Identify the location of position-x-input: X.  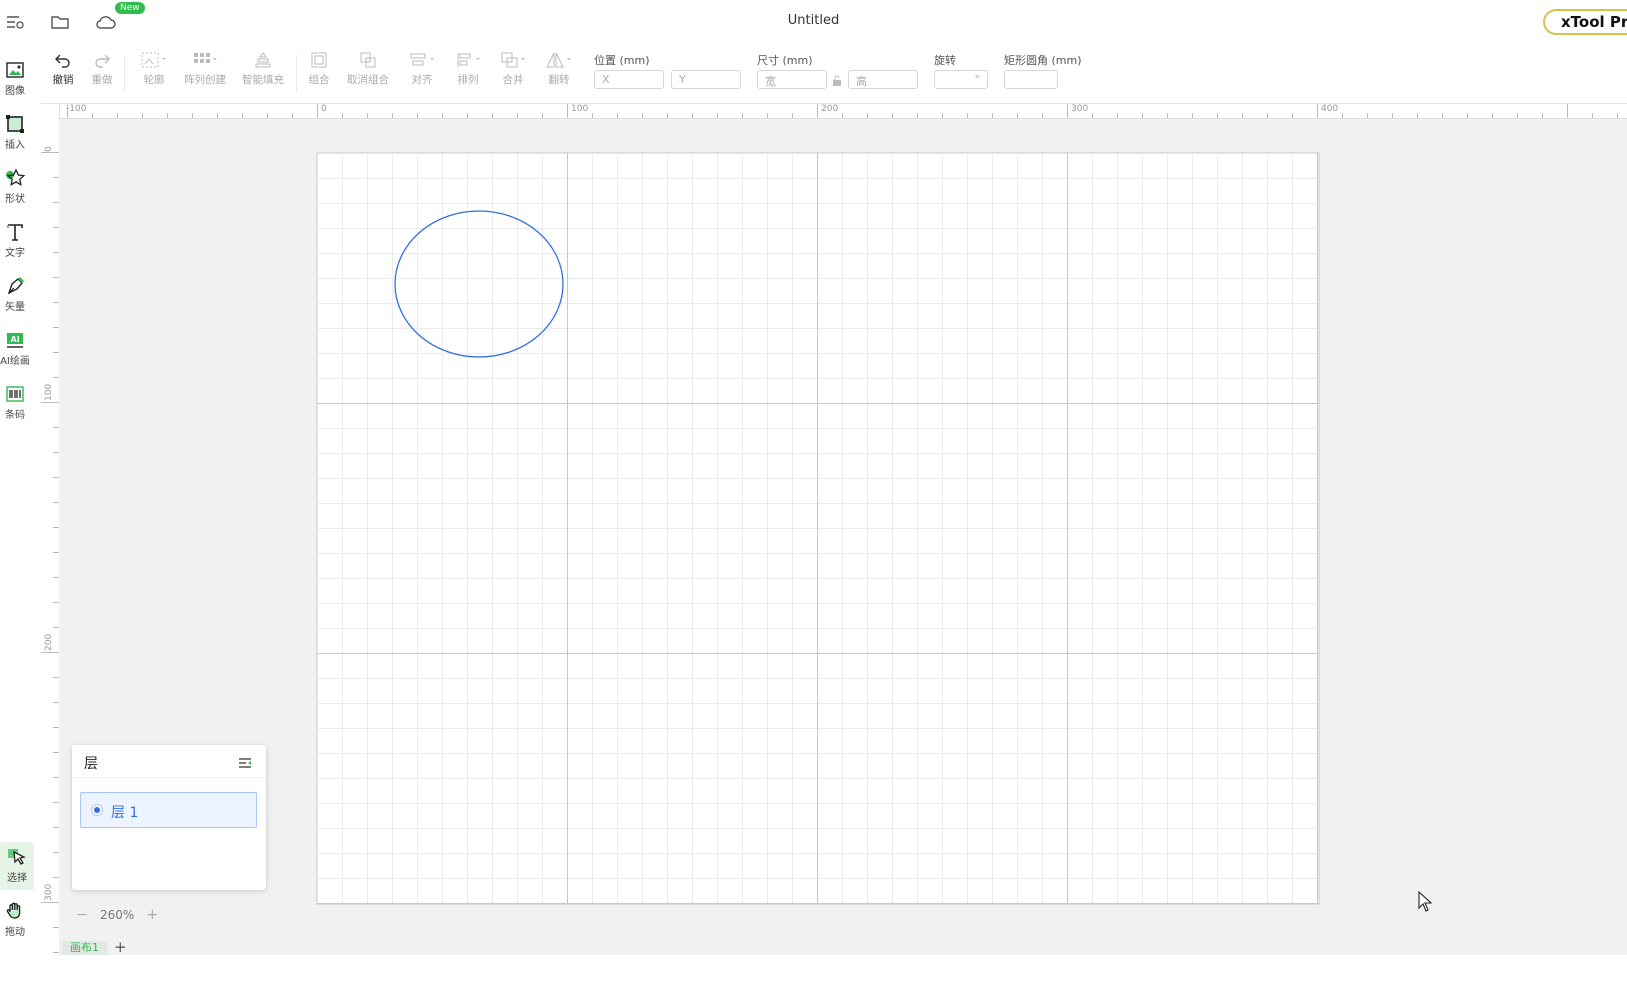
(629, 79).